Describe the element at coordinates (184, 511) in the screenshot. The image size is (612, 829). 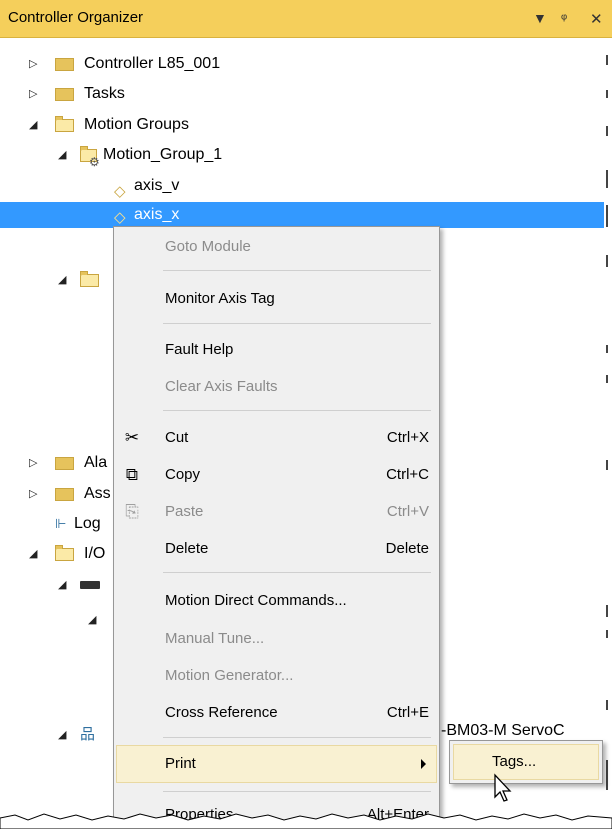
I see `menu-item-label: Paste` at that location.